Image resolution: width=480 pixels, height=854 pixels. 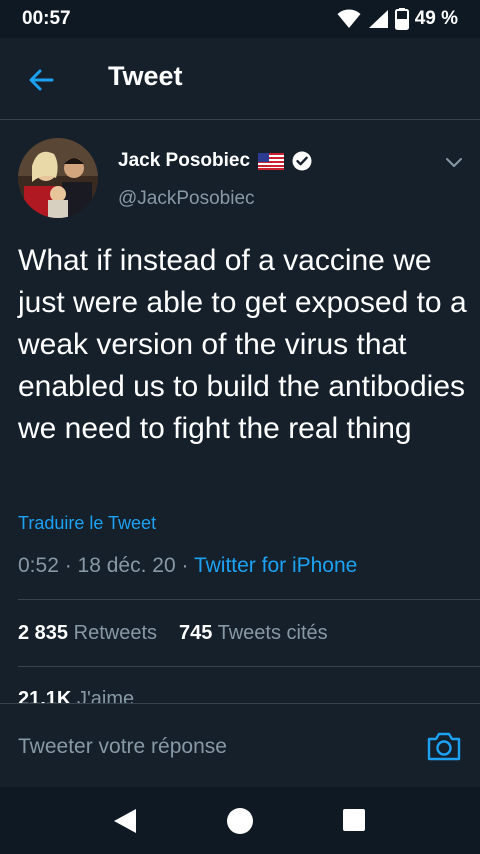 What do you see at coordinates (43, 633) in the screenshot?
I see `retweets-count: 2 835` at bounding box center [43, 633].